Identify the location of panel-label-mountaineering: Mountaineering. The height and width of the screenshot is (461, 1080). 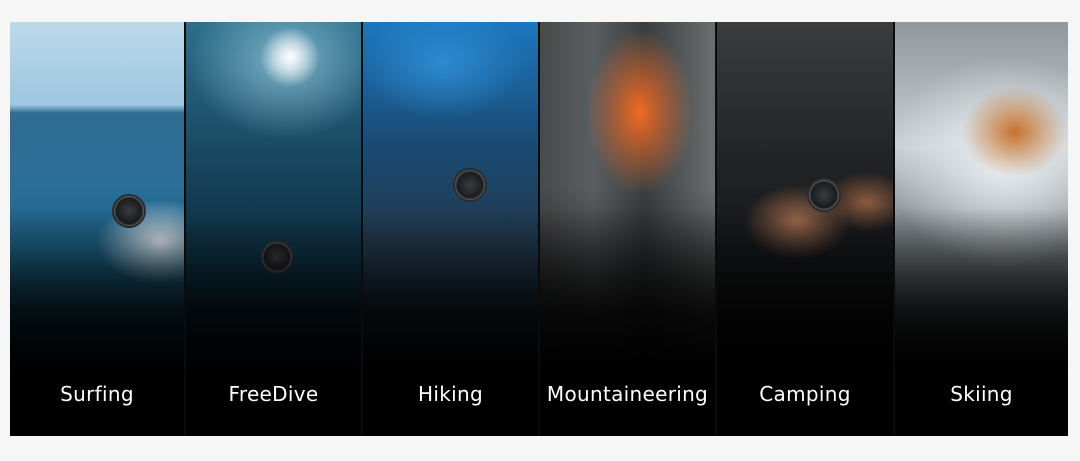
(627, 394).